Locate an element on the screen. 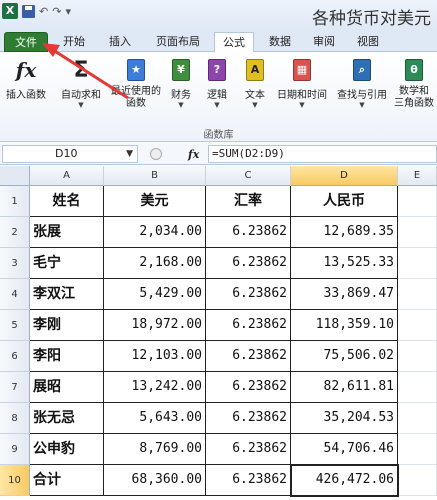 This screenshot has height=500, width=437. cell-c5: 6.23862 is located at coordinates (248, 325).